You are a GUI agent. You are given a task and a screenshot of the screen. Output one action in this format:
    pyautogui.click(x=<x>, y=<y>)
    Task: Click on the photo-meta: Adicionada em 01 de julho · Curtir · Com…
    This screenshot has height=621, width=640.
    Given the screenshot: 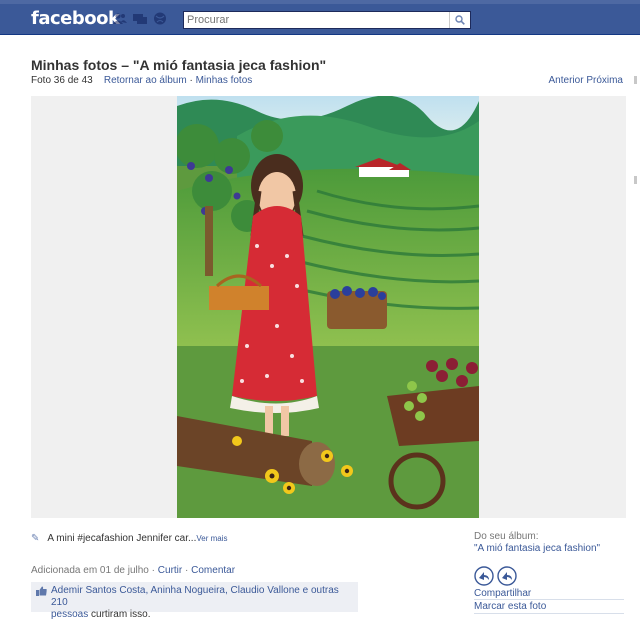 What is the action you would take?
    pyautogui.click(x=133, y=570)
    